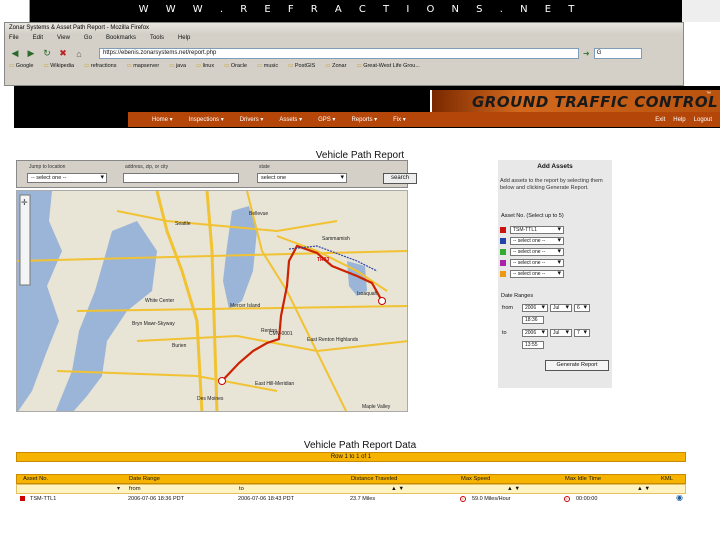 The width and height of the screenshot is (720, 540). Describe the element at coordinates (587, 499) in the screenshot. I see `cell-max-idle: 00:00:00` at that location.